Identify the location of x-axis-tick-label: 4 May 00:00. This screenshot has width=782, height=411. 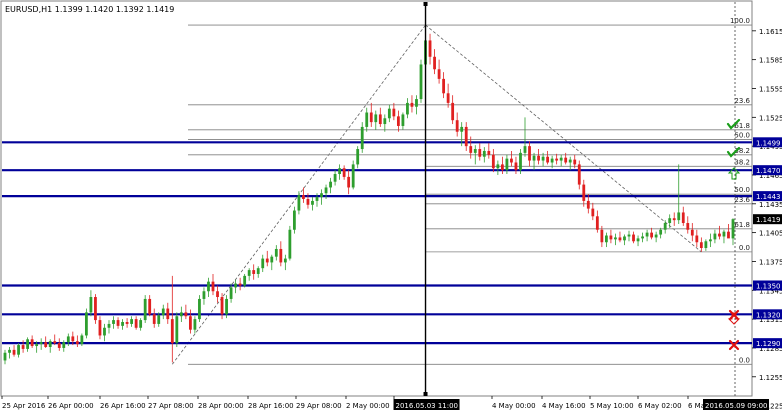
(514, 406).